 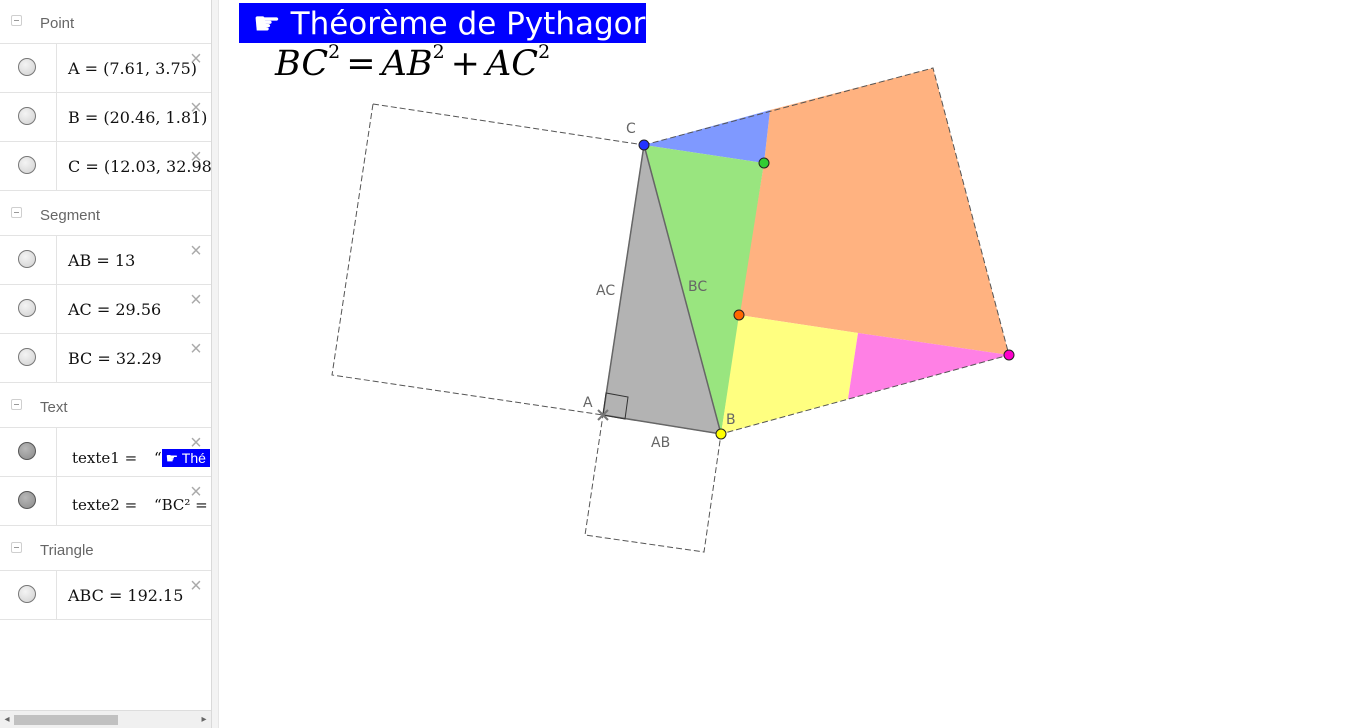 What do you see at coordinates (361, 64) in the screenshot?
I see `formula-eq: =` at bounding box center [361, 64].